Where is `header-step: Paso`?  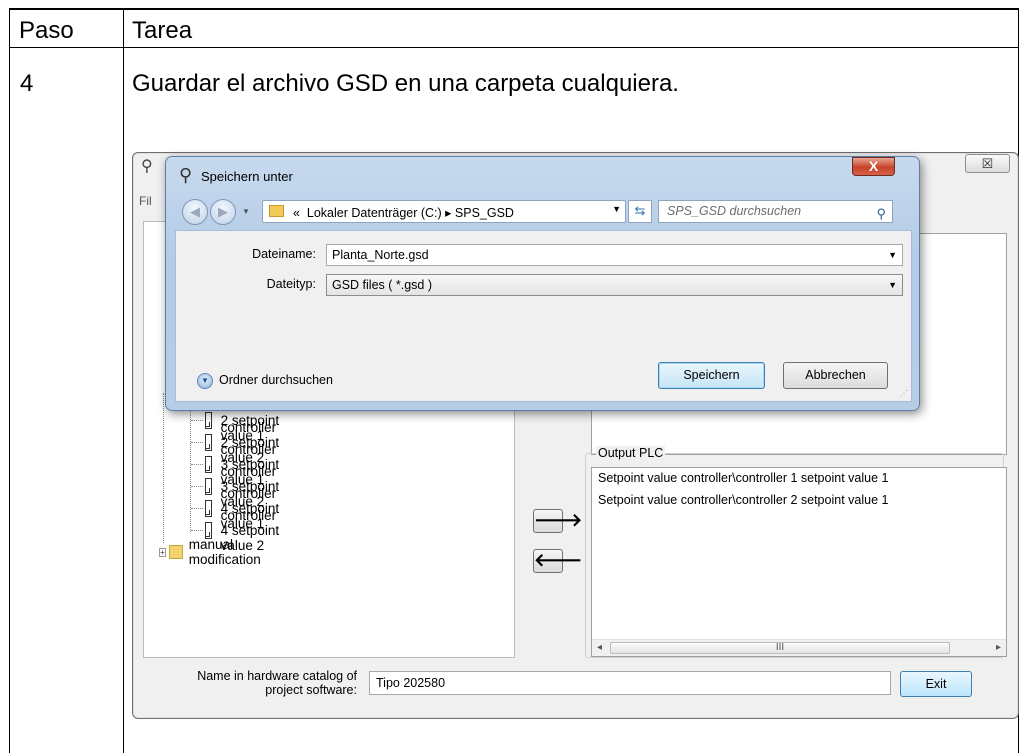
header-step: Paso is located at coordinates (46, 30).